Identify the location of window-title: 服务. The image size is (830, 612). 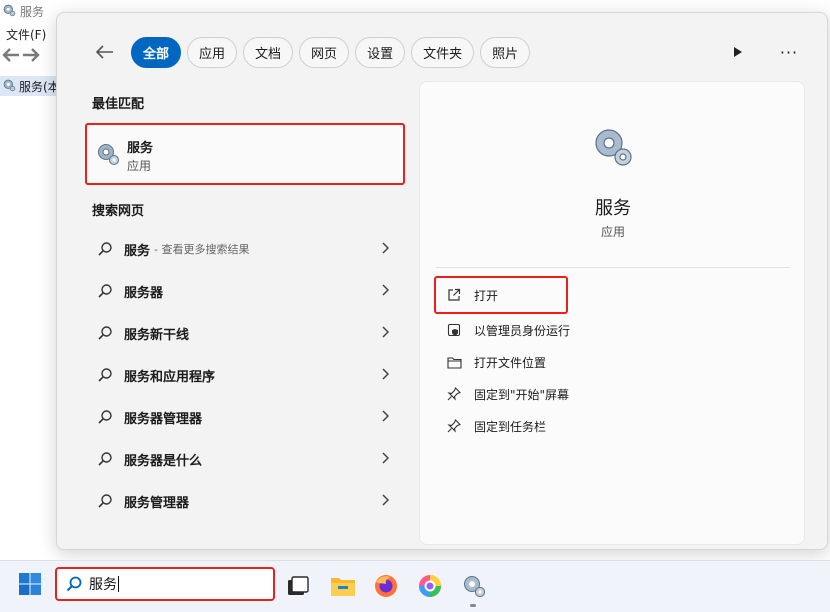
(22, 11).